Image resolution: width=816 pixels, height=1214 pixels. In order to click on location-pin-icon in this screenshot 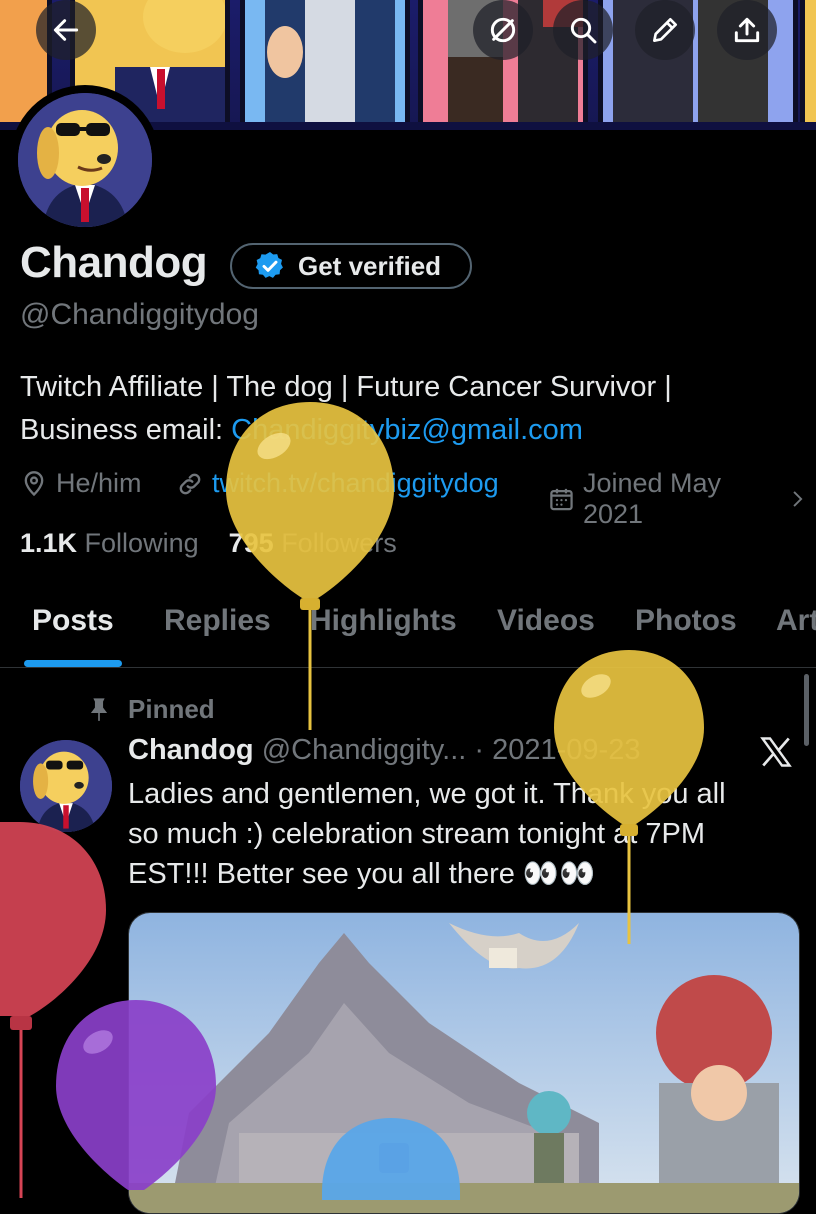, I will do `click(34, 483)`.